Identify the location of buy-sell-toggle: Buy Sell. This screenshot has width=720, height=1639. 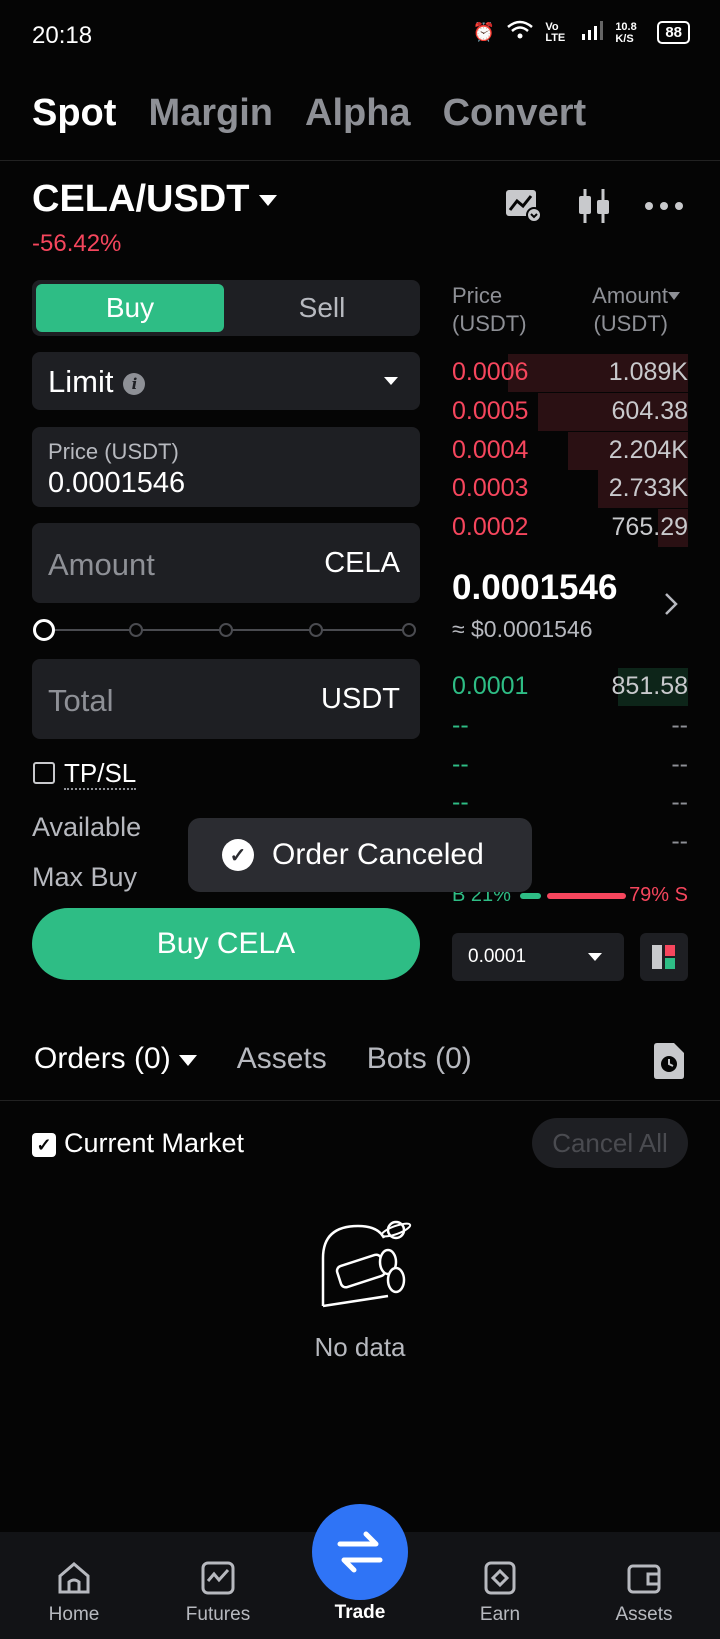
(226, 308).